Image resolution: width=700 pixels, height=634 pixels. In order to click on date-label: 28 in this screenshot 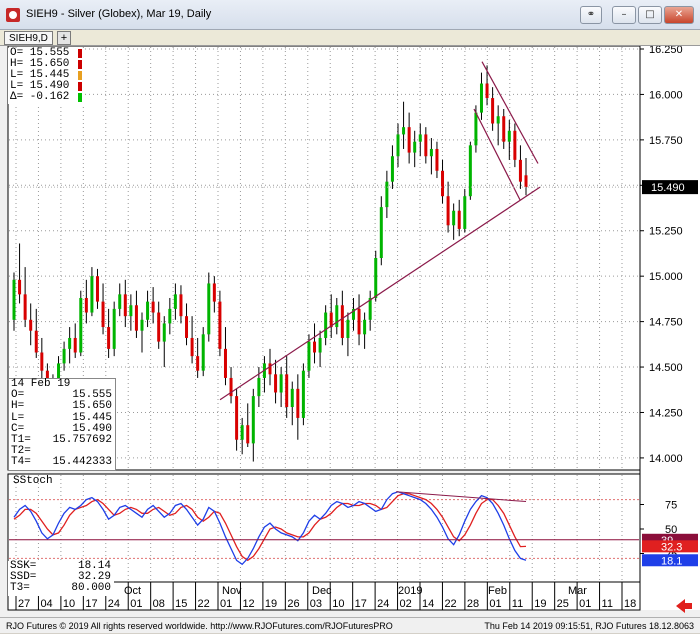, I will do `click(473, 604)`.